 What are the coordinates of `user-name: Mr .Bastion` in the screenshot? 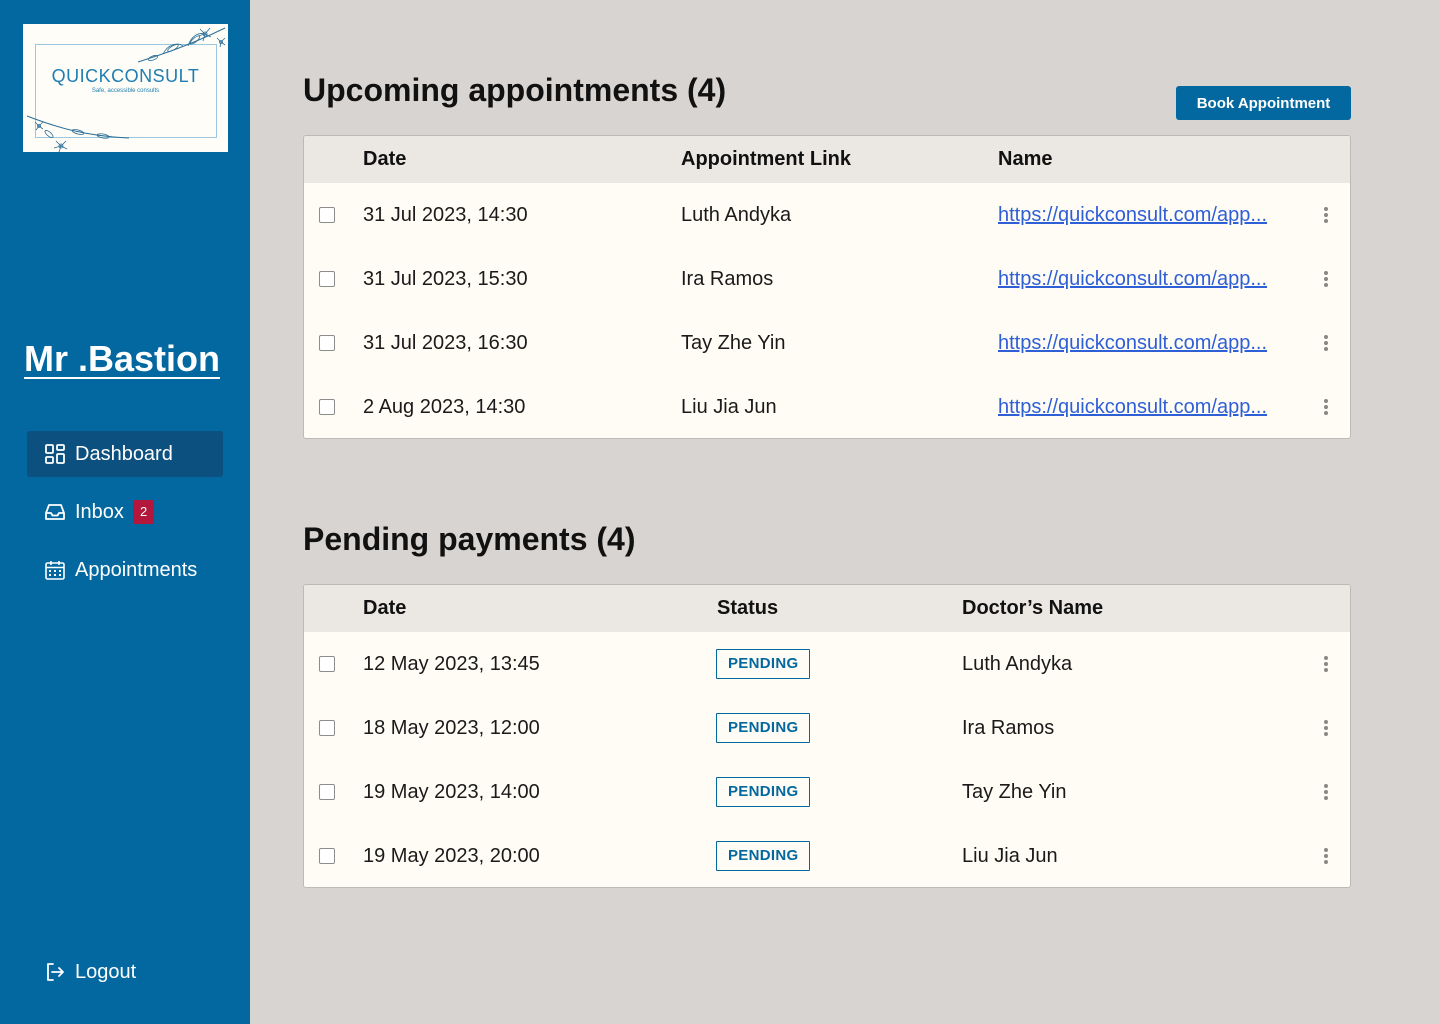 It's located at (122, 359).